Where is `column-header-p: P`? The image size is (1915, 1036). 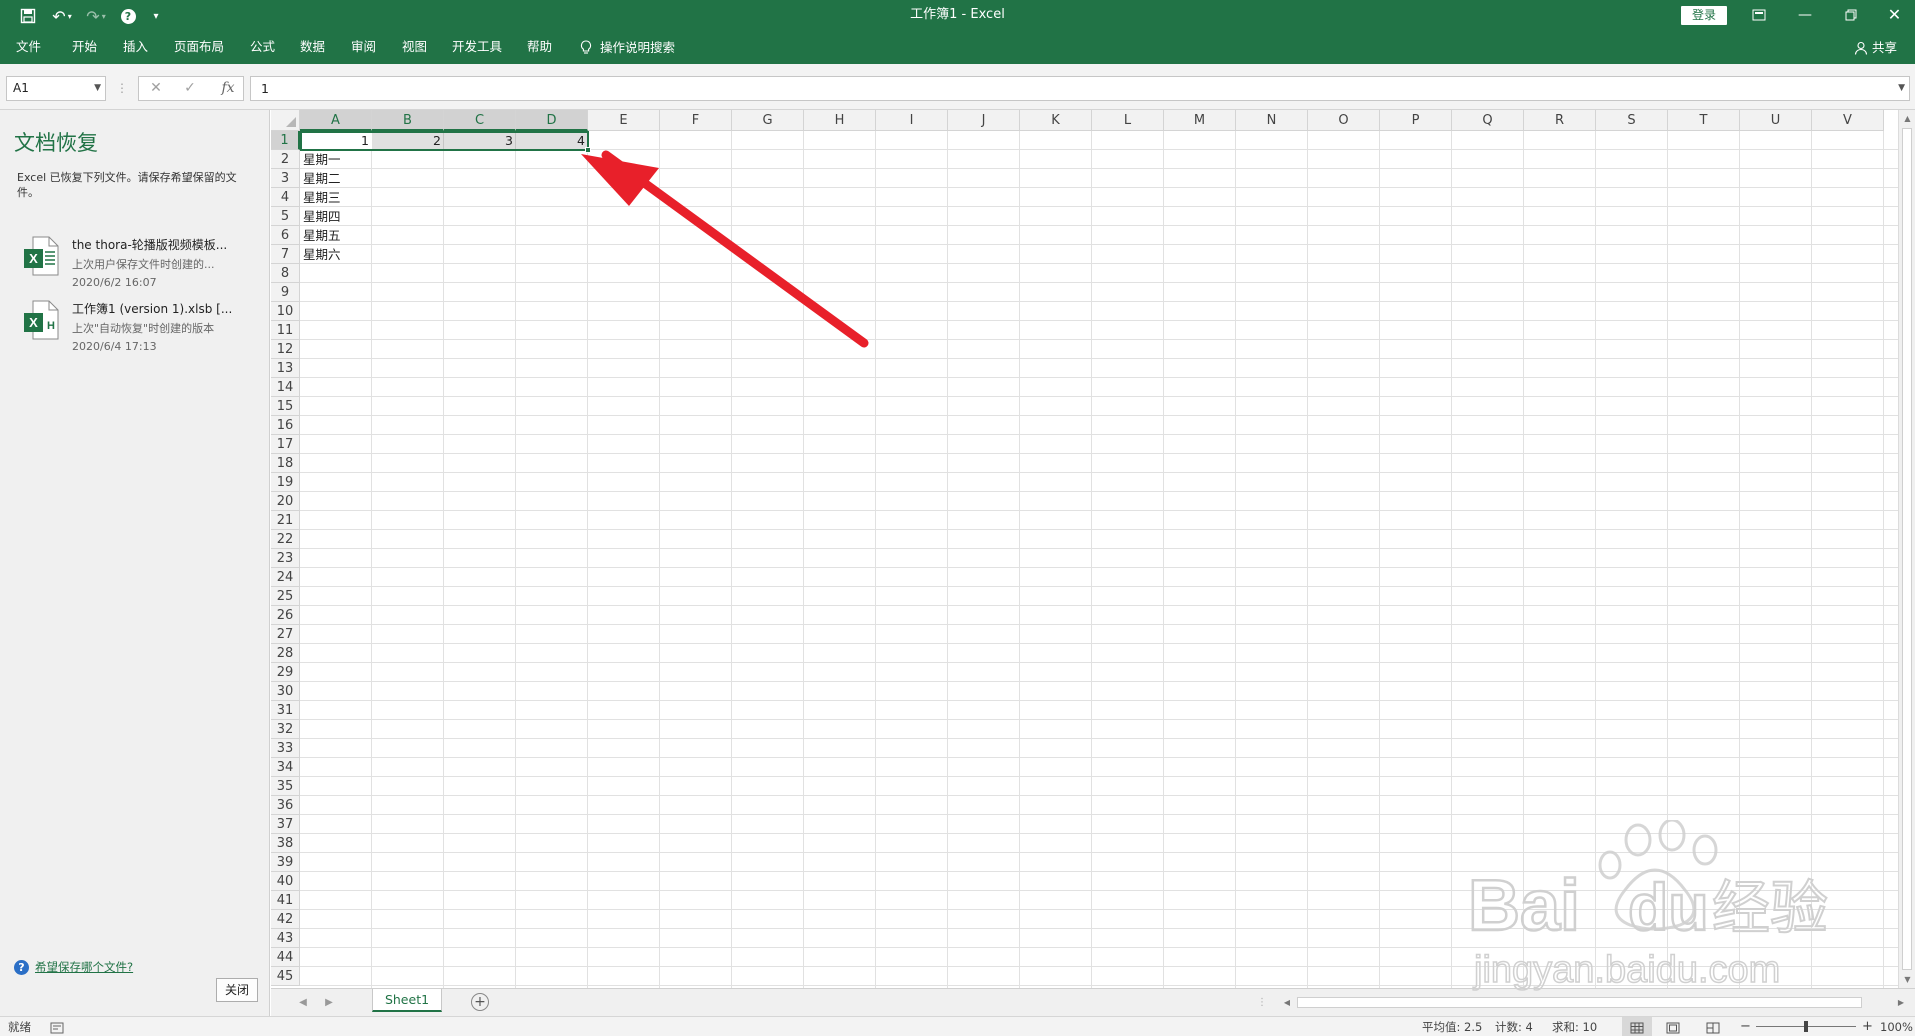 column-header-p: P is located at coordinates (1416, 120).